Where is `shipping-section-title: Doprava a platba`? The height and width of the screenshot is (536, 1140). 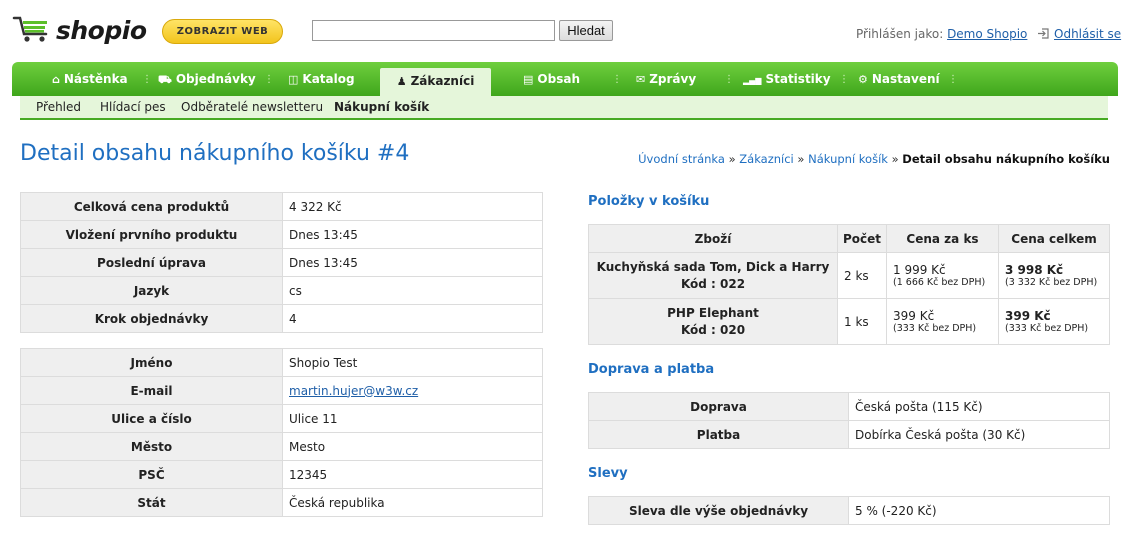 shipping-section-title: Doprava a platba is located at coordinates (651, 369).